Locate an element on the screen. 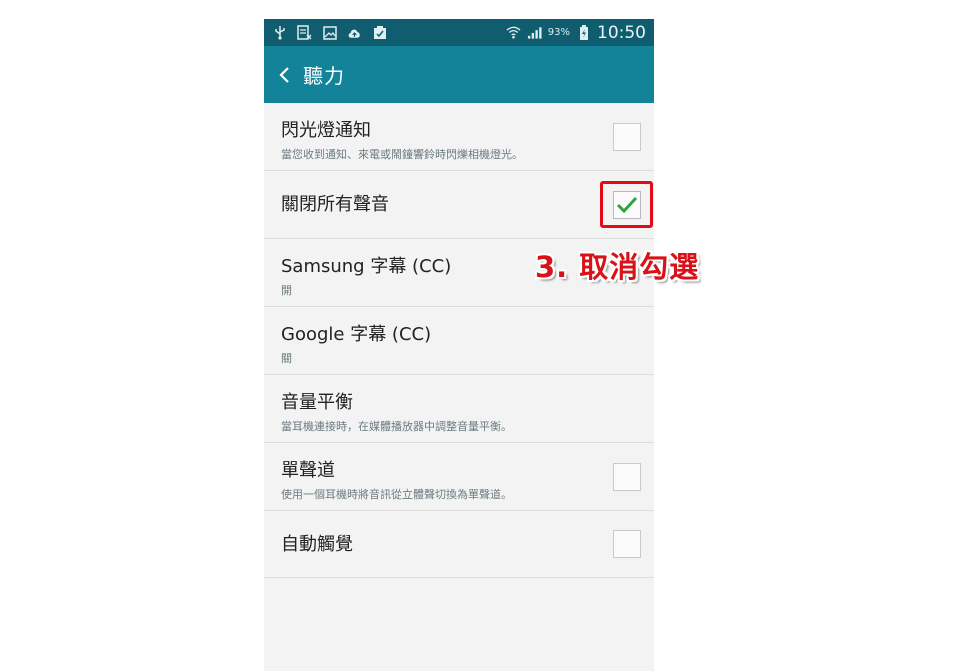  setting-google-subtitles: Google 字幕 (CC) 關 is located at coordinates (459, 341).